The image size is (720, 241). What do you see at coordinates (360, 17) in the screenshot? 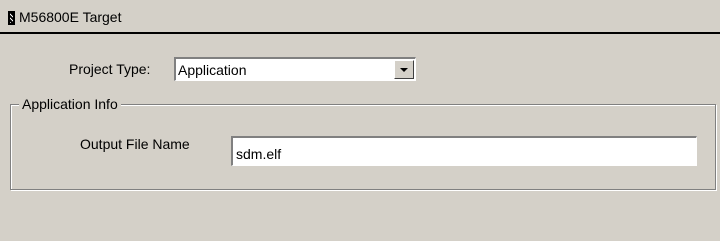
I see `panel-header: M56800E Target` at bounding box center [360, 17].